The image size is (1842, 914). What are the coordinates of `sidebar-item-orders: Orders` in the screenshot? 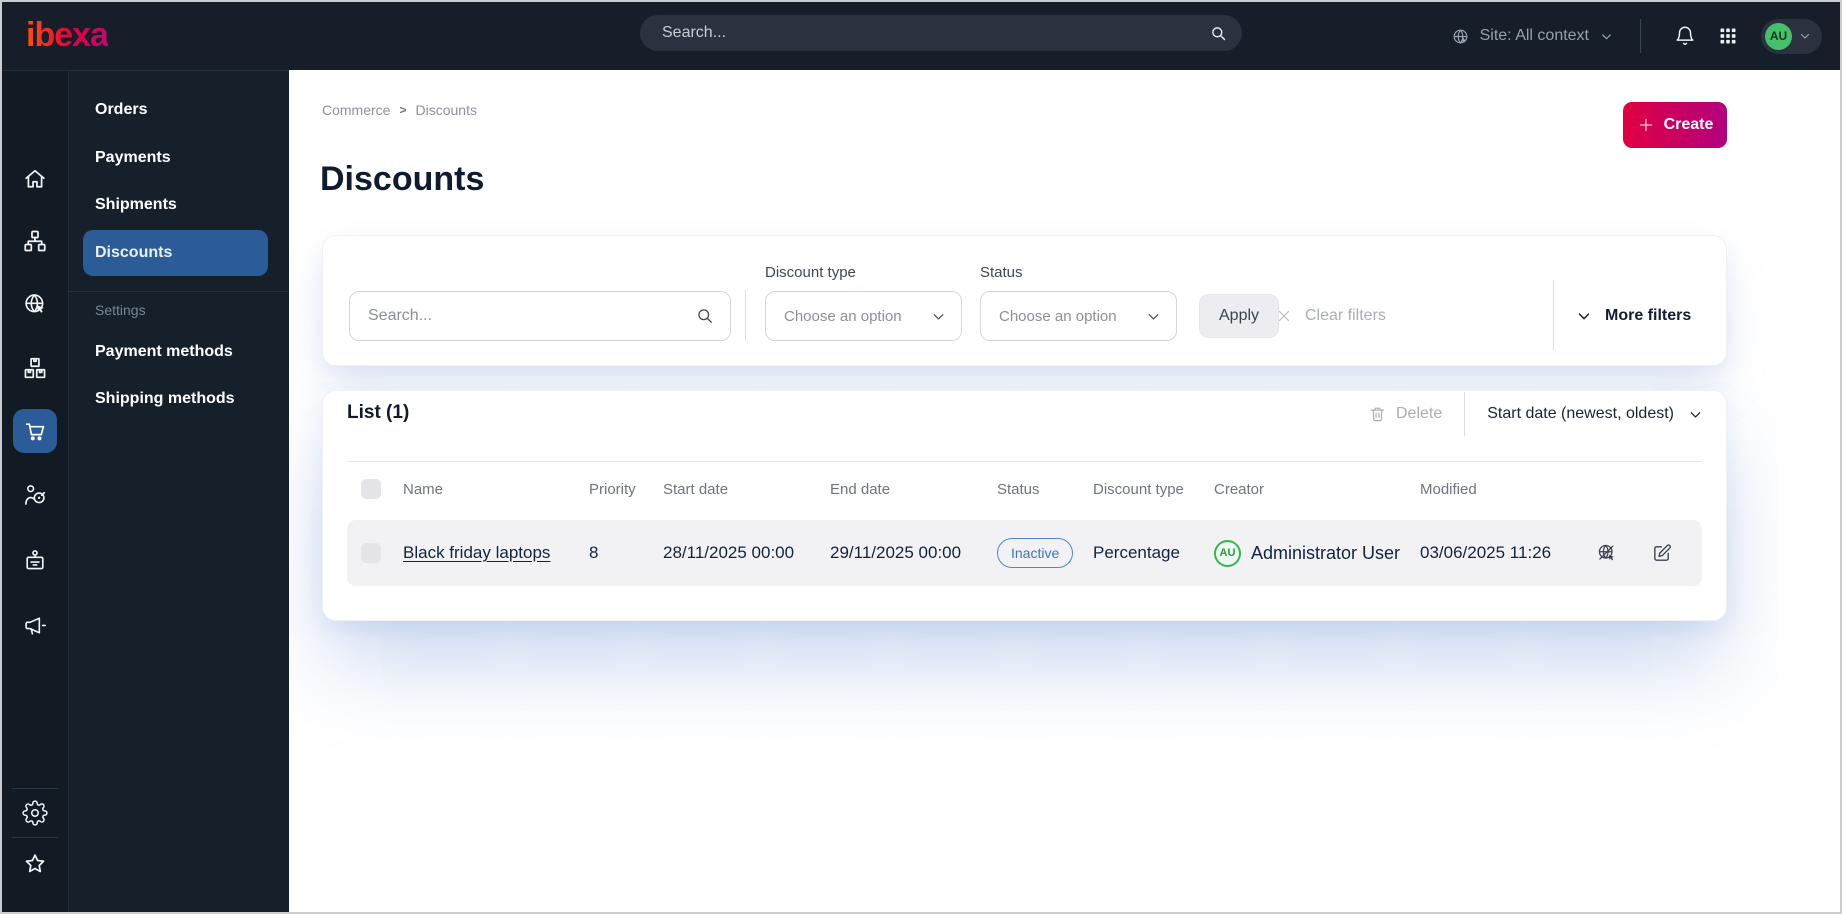 It's located at (179, 110).